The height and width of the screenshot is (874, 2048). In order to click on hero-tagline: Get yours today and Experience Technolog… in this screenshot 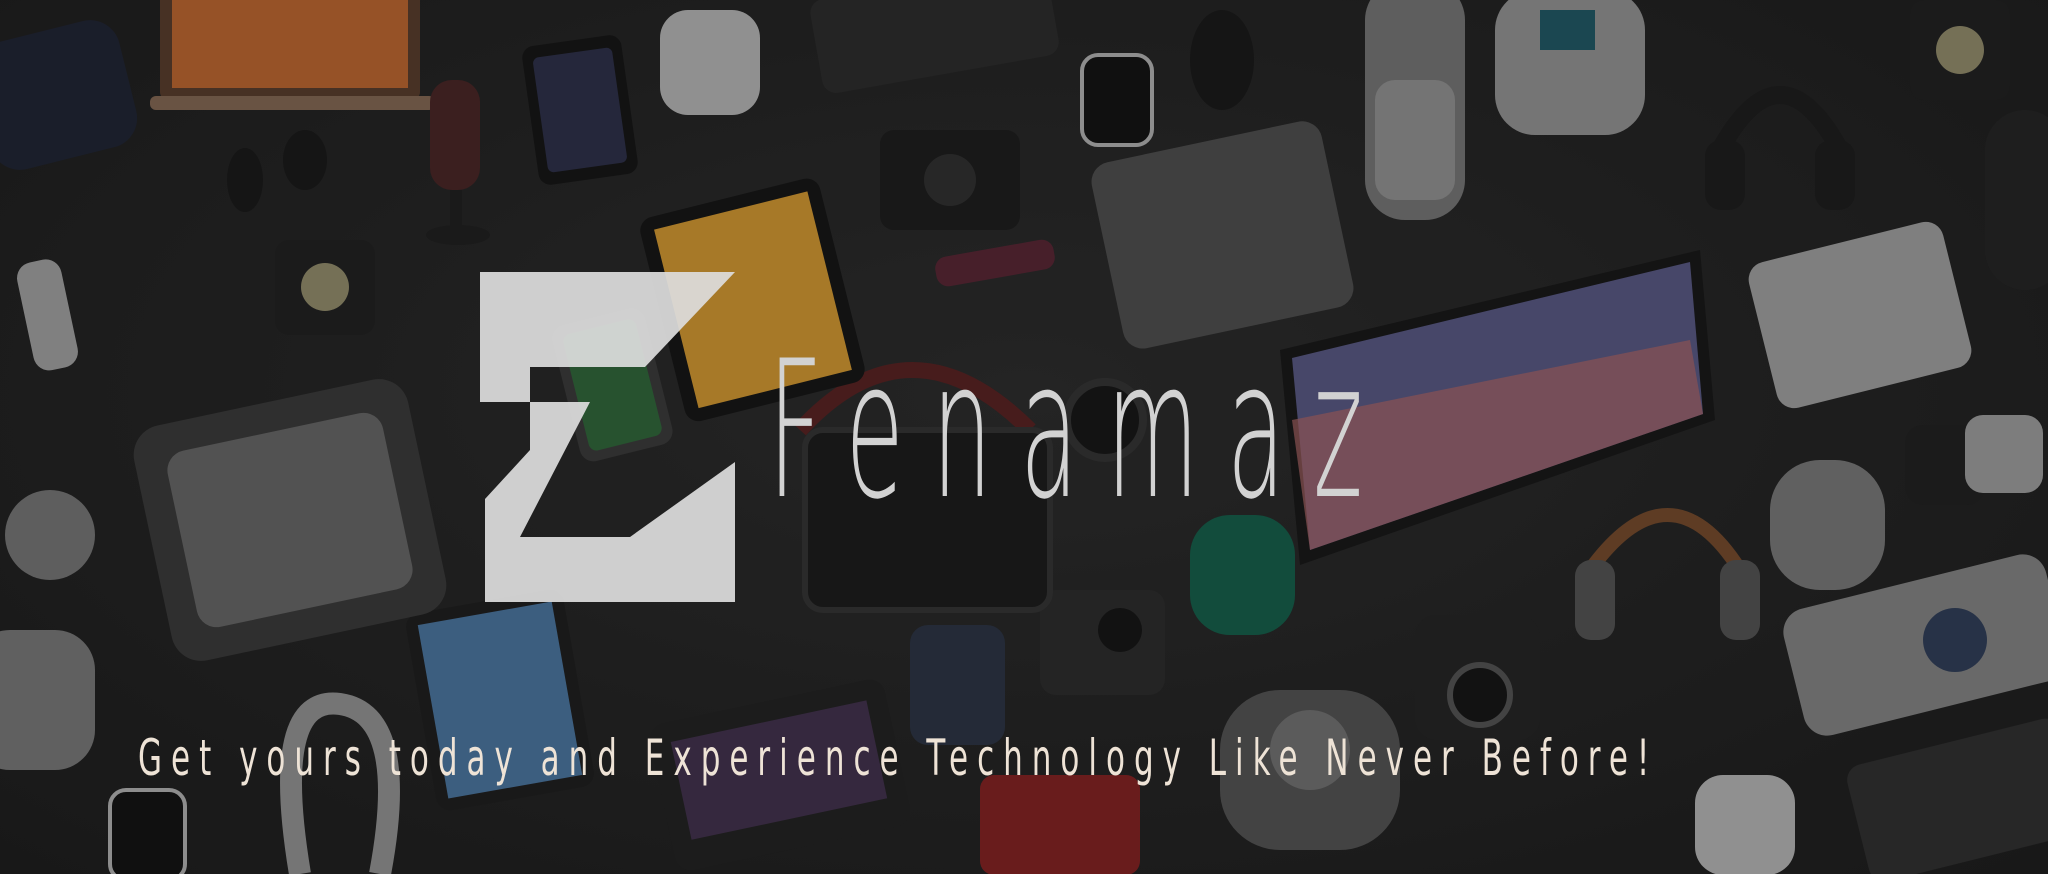, I will do `click(898, 758)`.